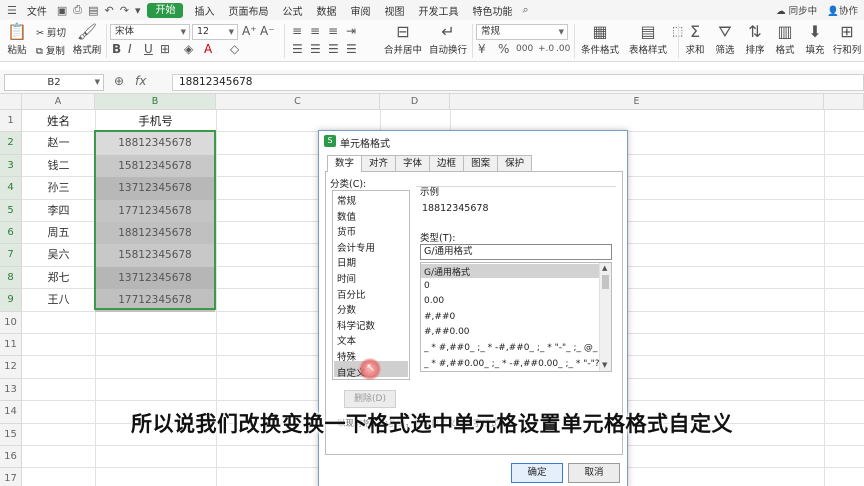  I want to click on sum-button: Σ 求和, so click(695, 39).